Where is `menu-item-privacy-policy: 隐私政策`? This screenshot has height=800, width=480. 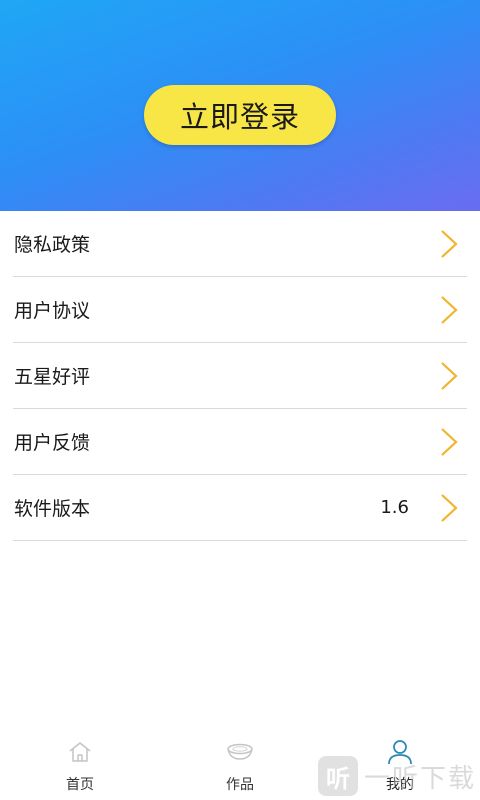 menu-item-privacy-policy: 隐私政策 is located at coordinates (240, 244).